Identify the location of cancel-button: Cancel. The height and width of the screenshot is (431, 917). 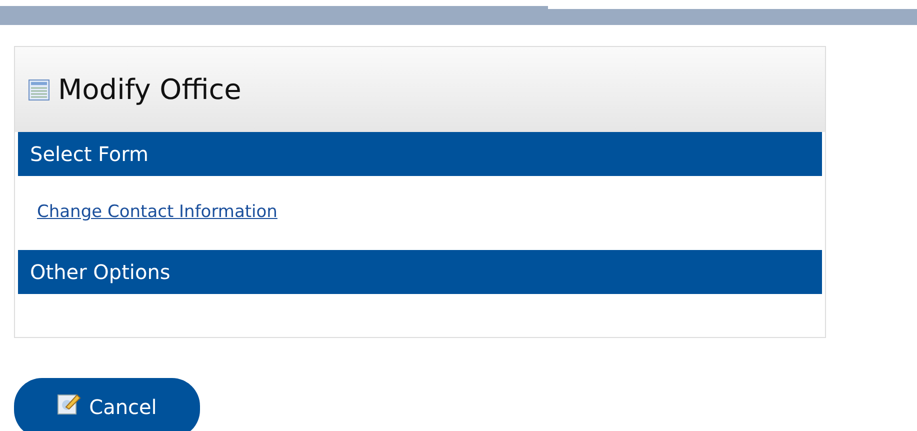
(107, 404).